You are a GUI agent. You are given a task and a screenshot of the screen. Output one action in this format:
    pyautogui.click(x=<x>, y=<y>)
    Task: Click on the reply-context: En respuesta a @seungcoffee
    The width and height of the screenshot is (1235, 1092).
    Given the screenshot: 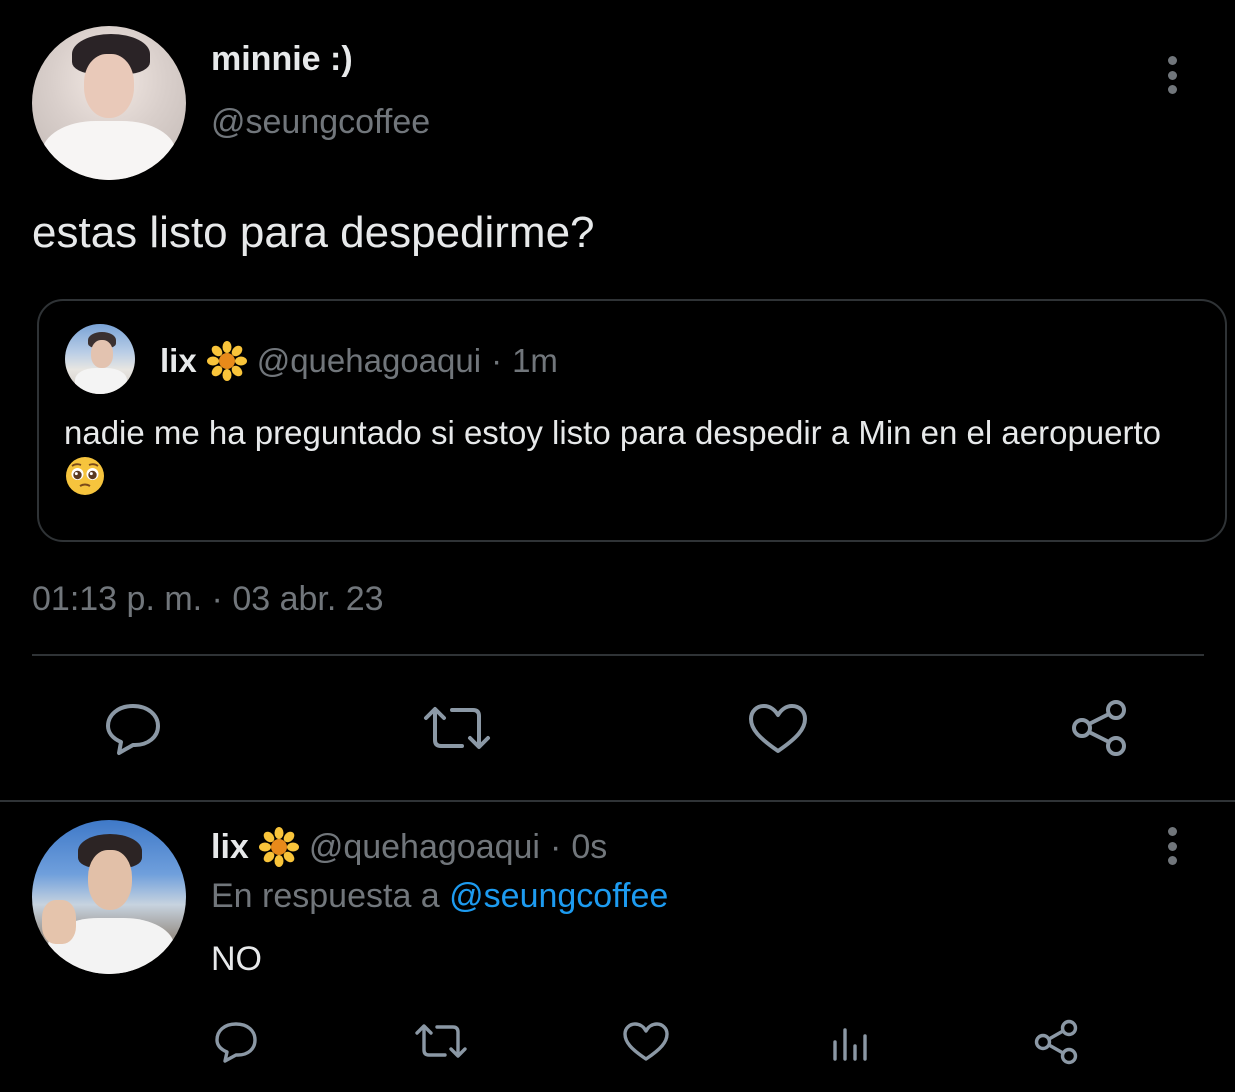 What is the action you would take?
    pyautogui.click(x=439, y=896)
    